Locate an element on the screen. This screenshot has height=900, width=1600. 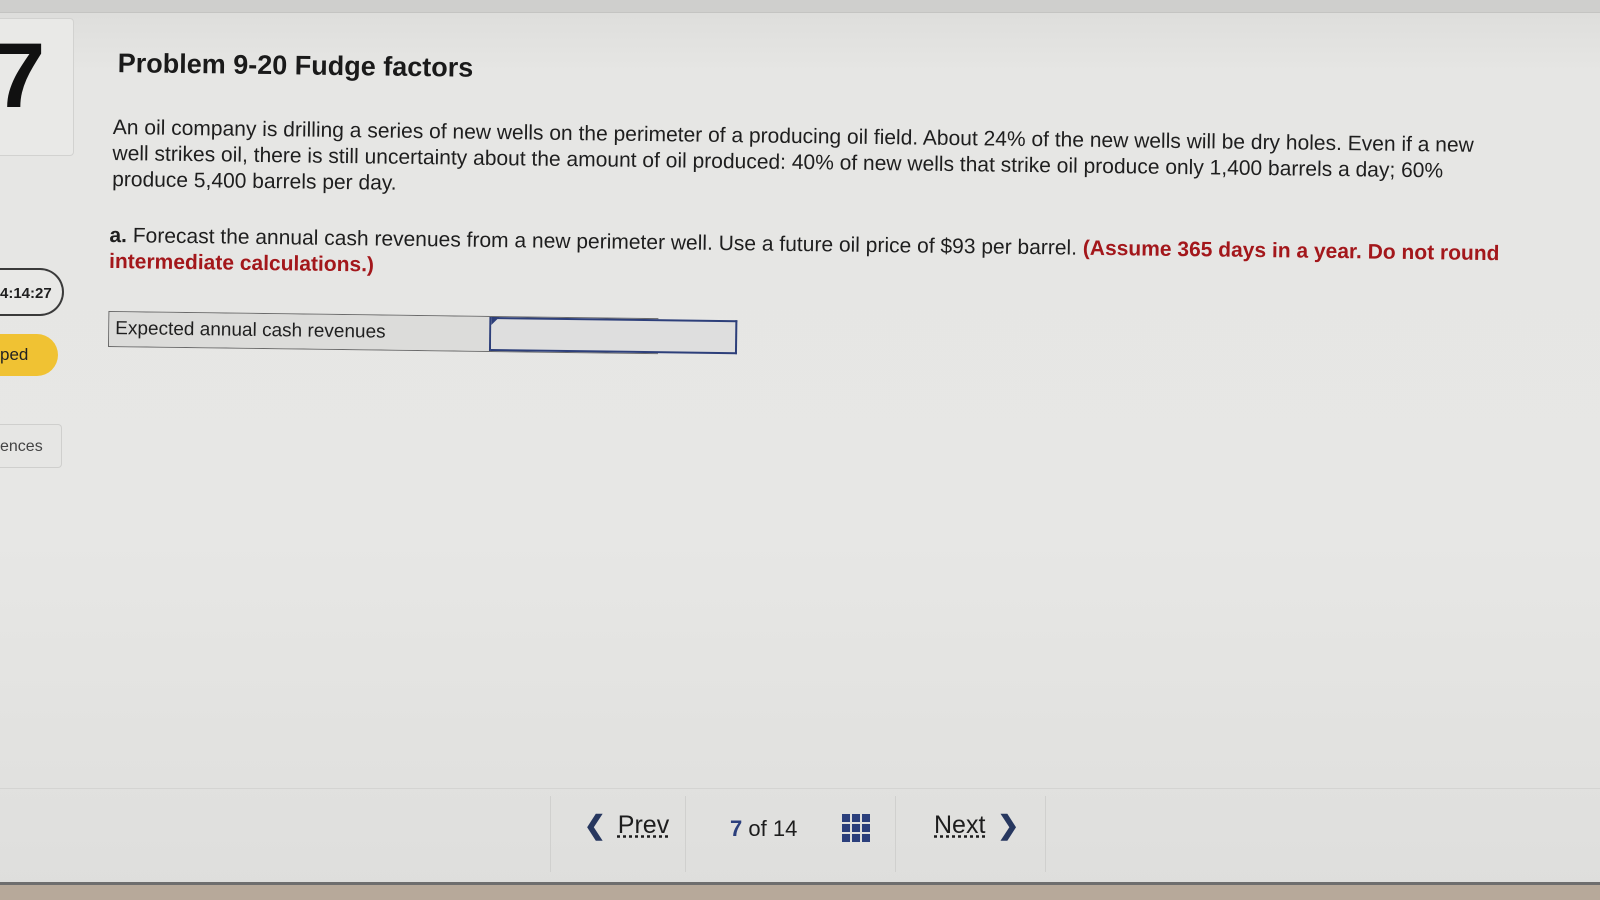
input-flag-icon is located at coordinates (495, 321).